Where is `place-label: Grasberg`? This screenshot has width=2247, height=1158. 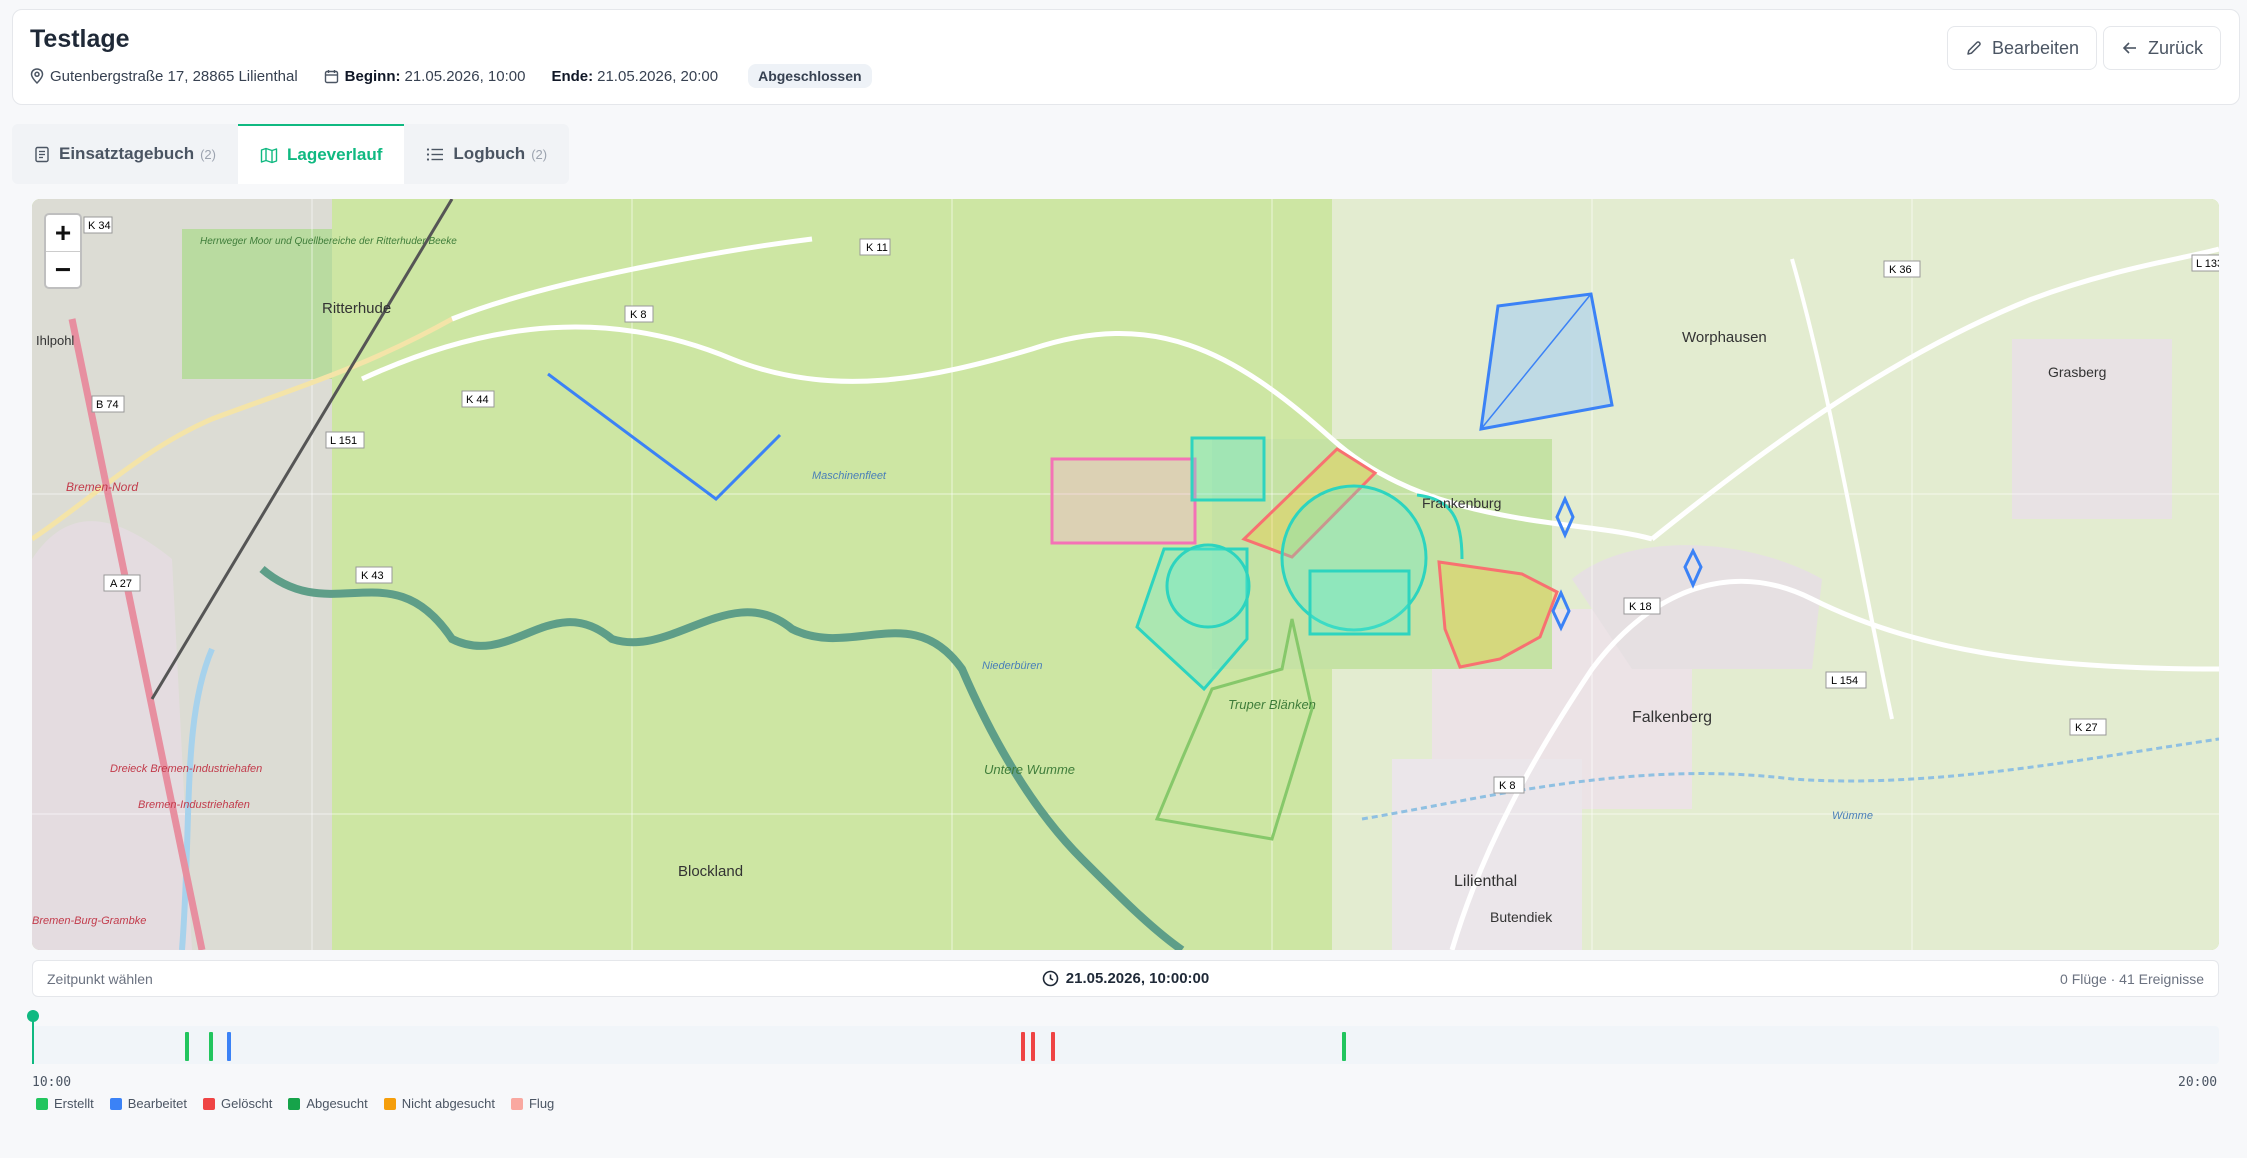
place-label: Grasberg is located at coordinates (2077, 372).